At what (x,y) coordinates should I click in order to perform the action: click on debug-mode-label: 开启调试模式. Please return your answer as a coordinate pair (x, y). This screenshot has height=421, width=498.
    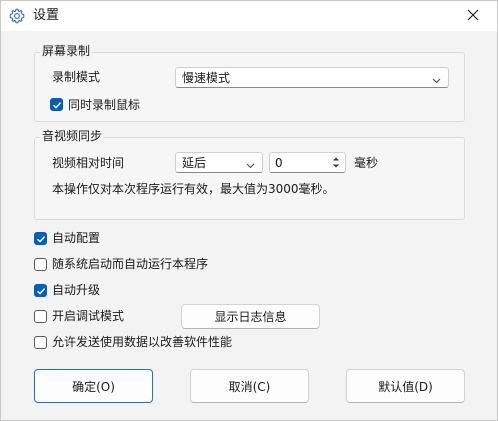
    Looking at the image, I should click on (88, 316).